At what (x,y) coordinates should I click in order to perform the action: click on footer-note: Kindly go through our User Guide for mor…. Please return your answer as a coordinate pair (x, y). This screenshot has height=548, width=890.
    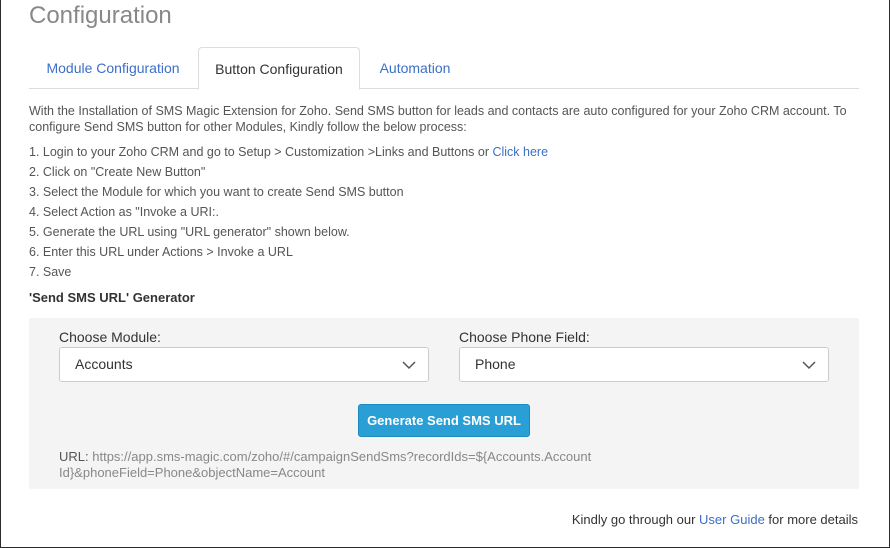
    Looking at the image, I should click on (715, 519).